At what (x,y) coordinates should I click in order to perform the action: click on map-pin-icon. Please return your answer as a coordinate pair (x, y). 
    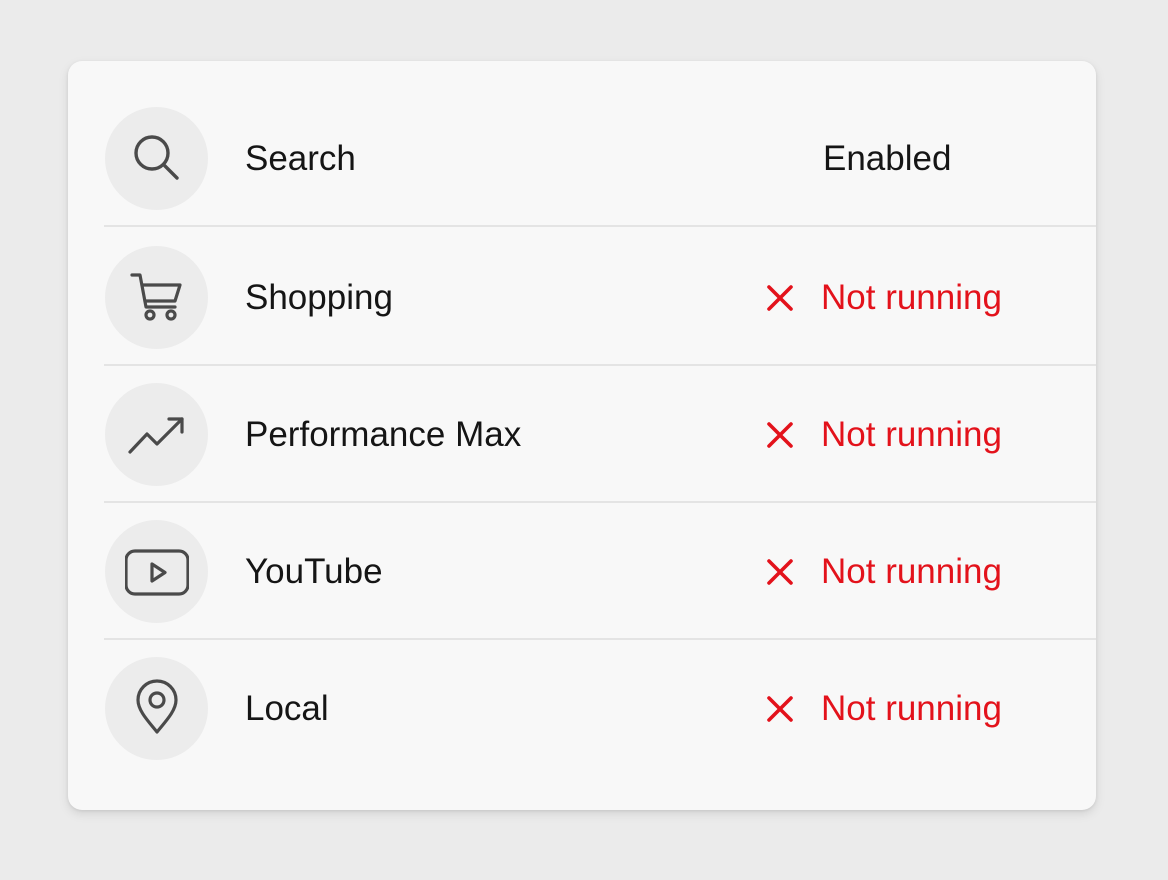
    Looking at the image, I should click on (156, 706).